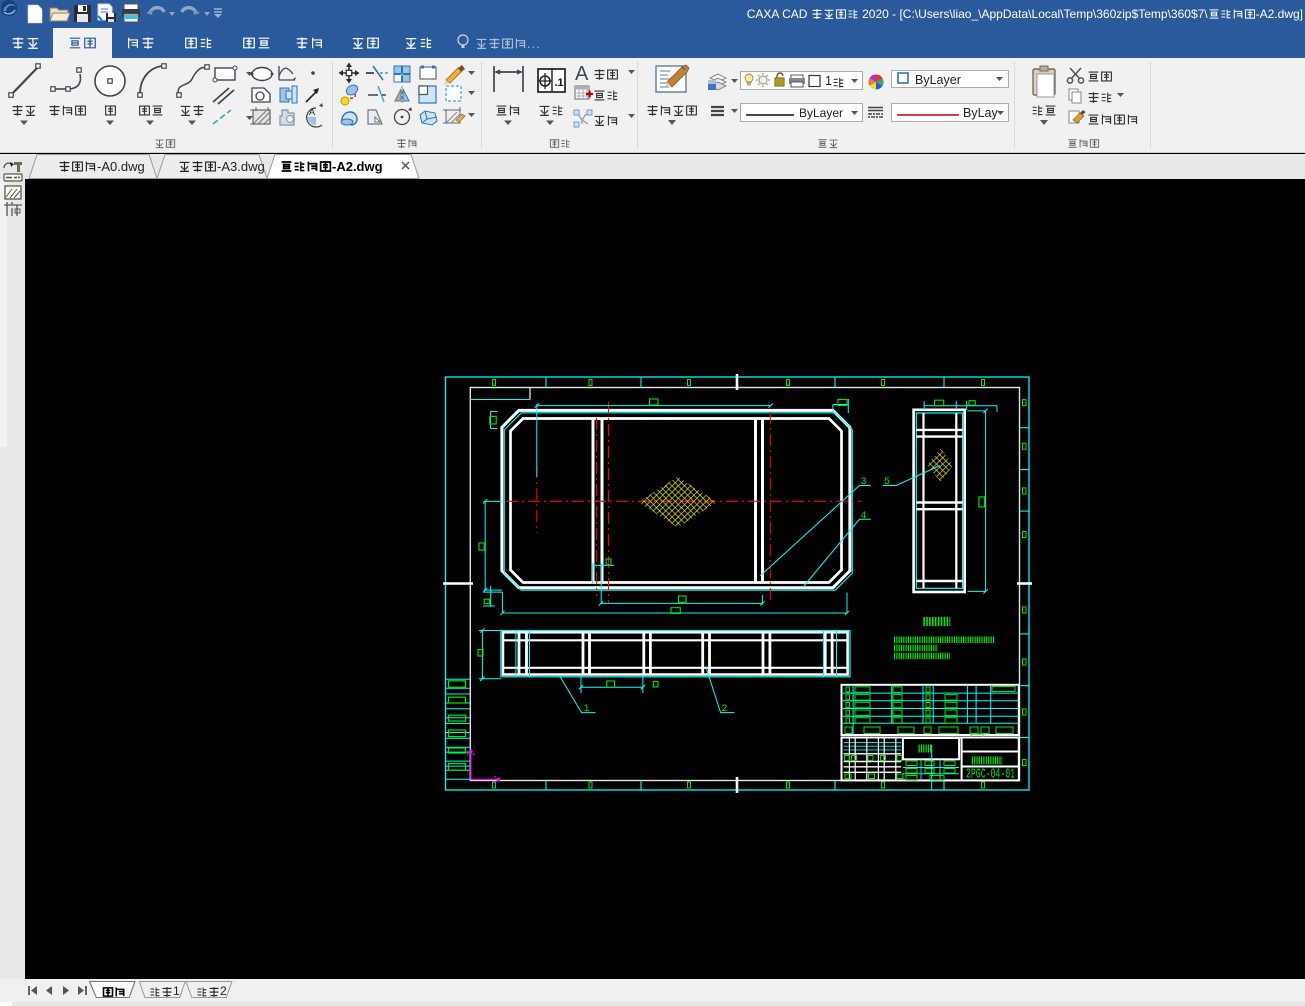 Image resolution: width=1305 pixels, height=1006 pixels. What do you see at coordinates (864, 516) in the screenshot?
I see `svg-text: 4` at bounding box center [864, 516].